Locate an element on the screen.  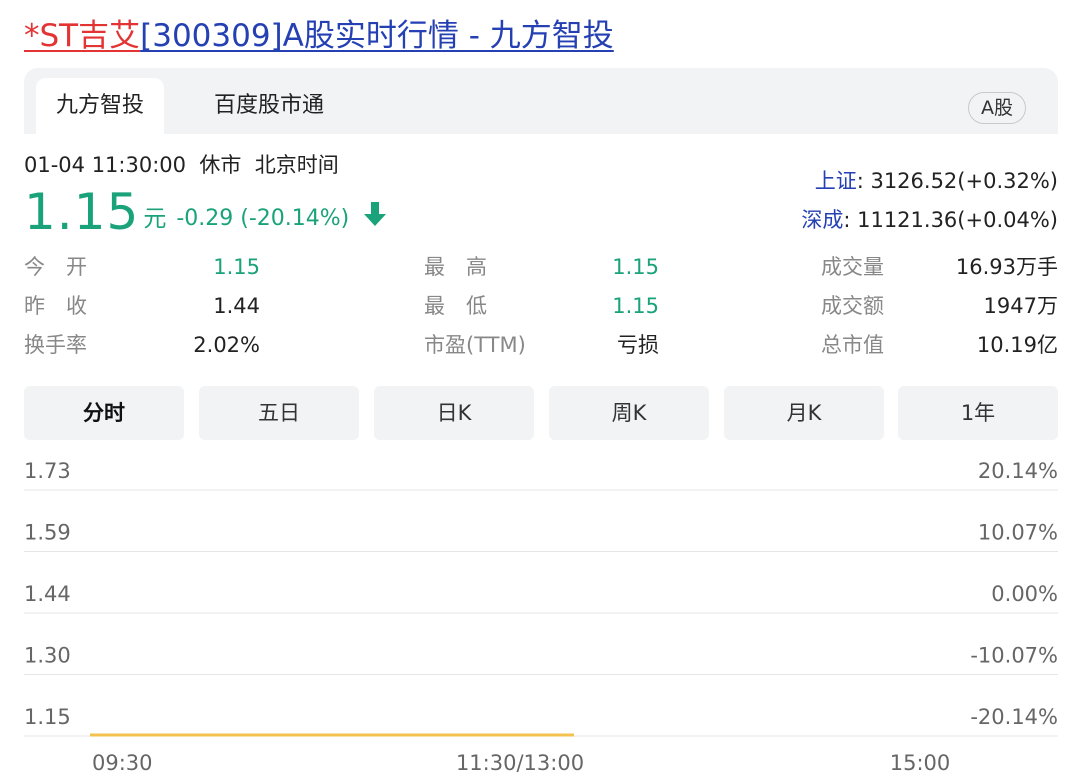
stats-row: 换手率 2.02% 市盈(TTM) 亏损 总市值 10.19亿 is located at coordinates (541, 345).